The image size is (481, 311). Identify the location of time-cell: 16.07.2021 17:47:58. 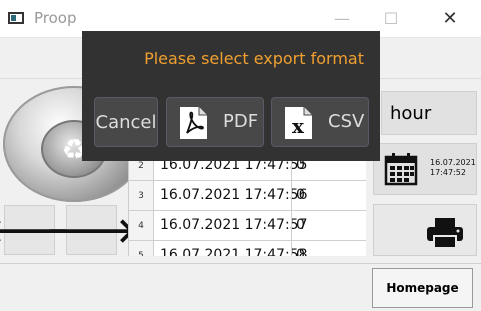
(234, 251).